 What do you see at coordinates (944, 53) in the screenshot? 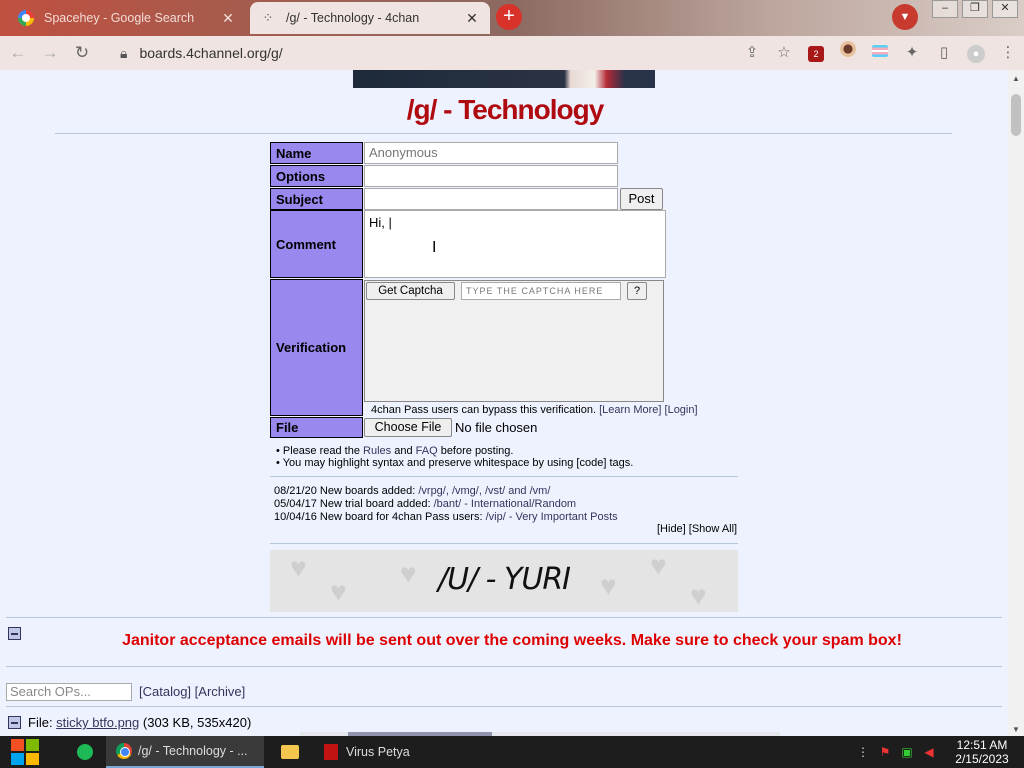
I see `side-panel-icon: ▯` at bounding box center [944, 53].